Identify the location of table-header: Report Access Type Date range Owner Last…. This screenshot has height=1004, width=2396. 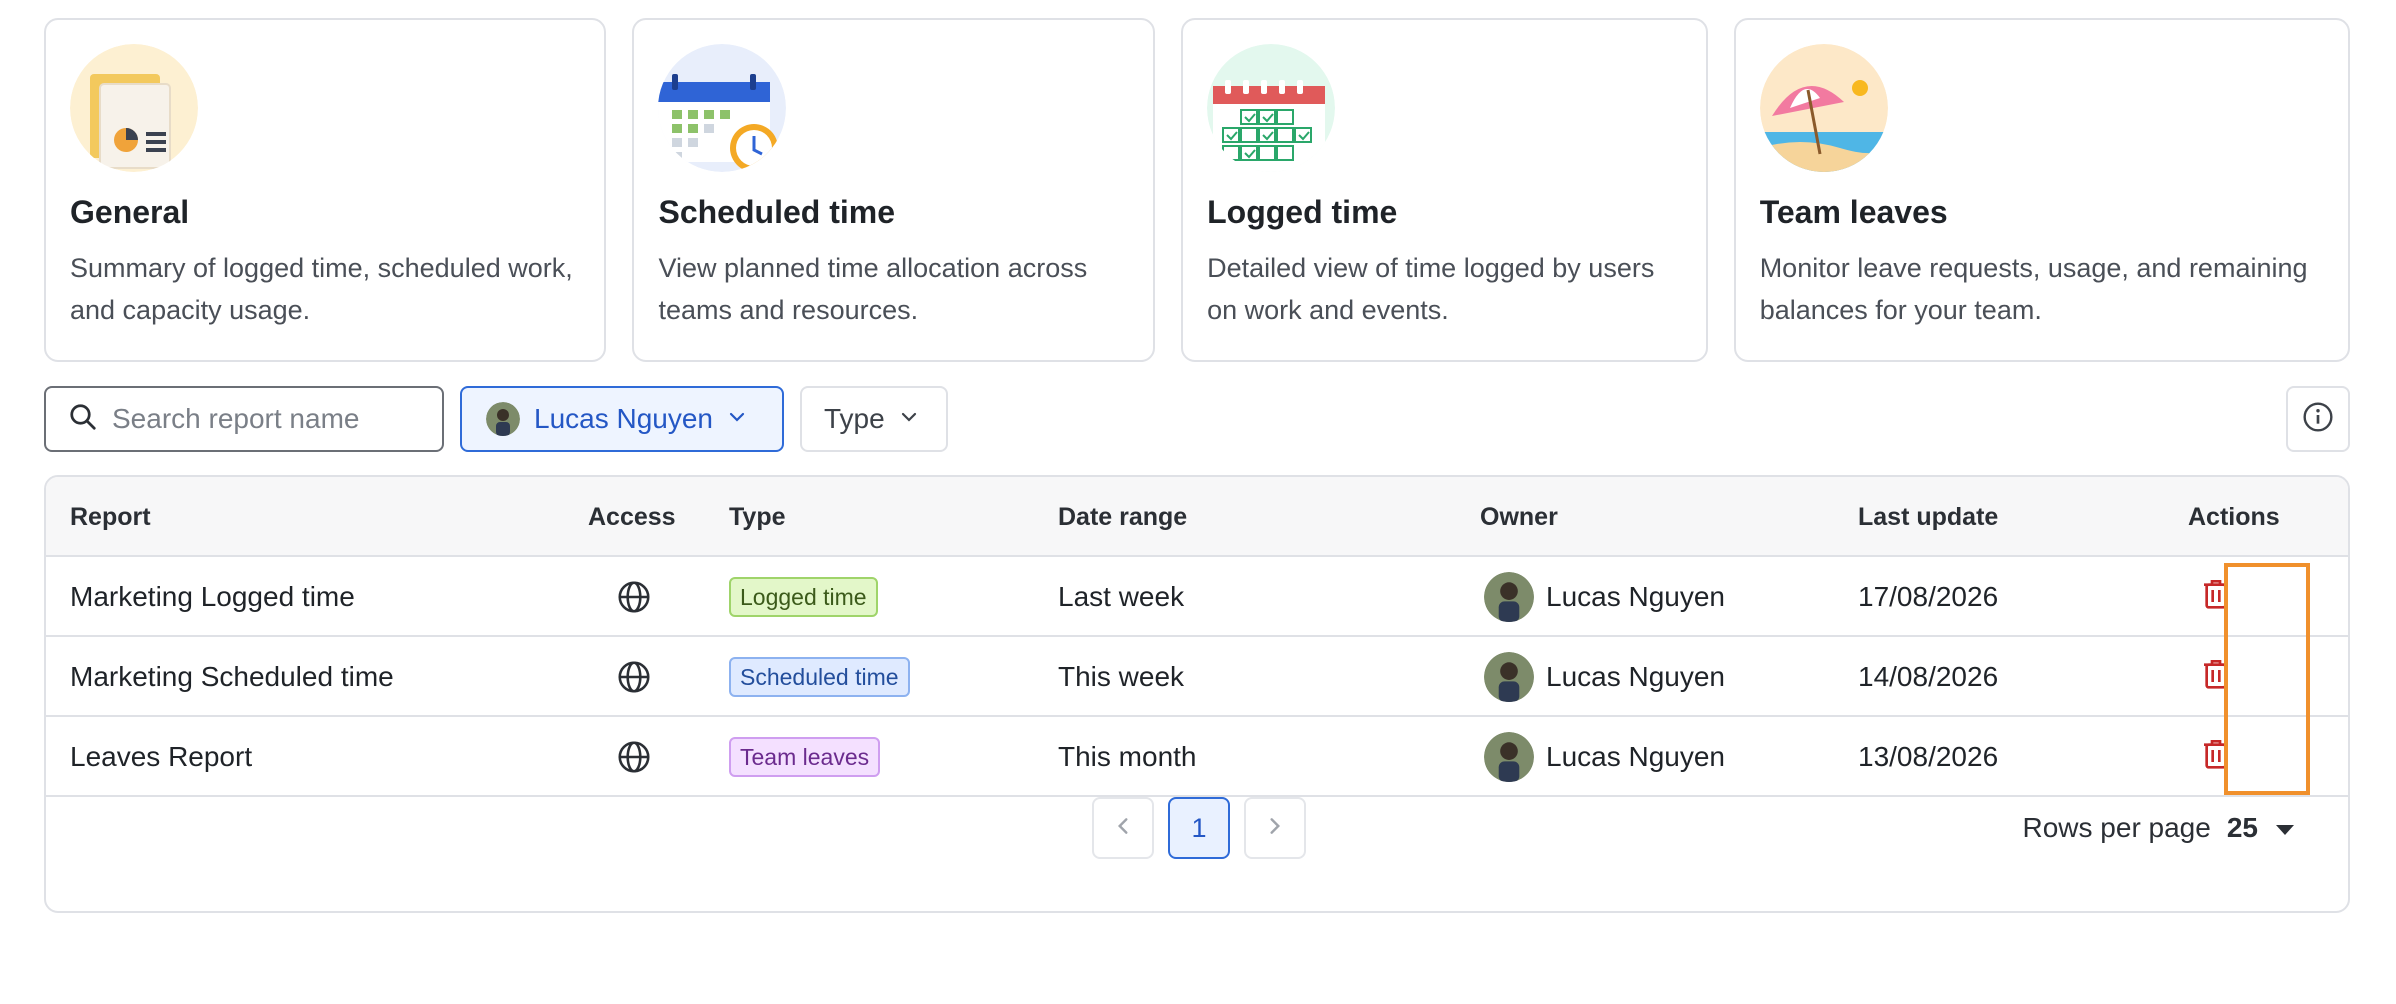
(1197, 517).